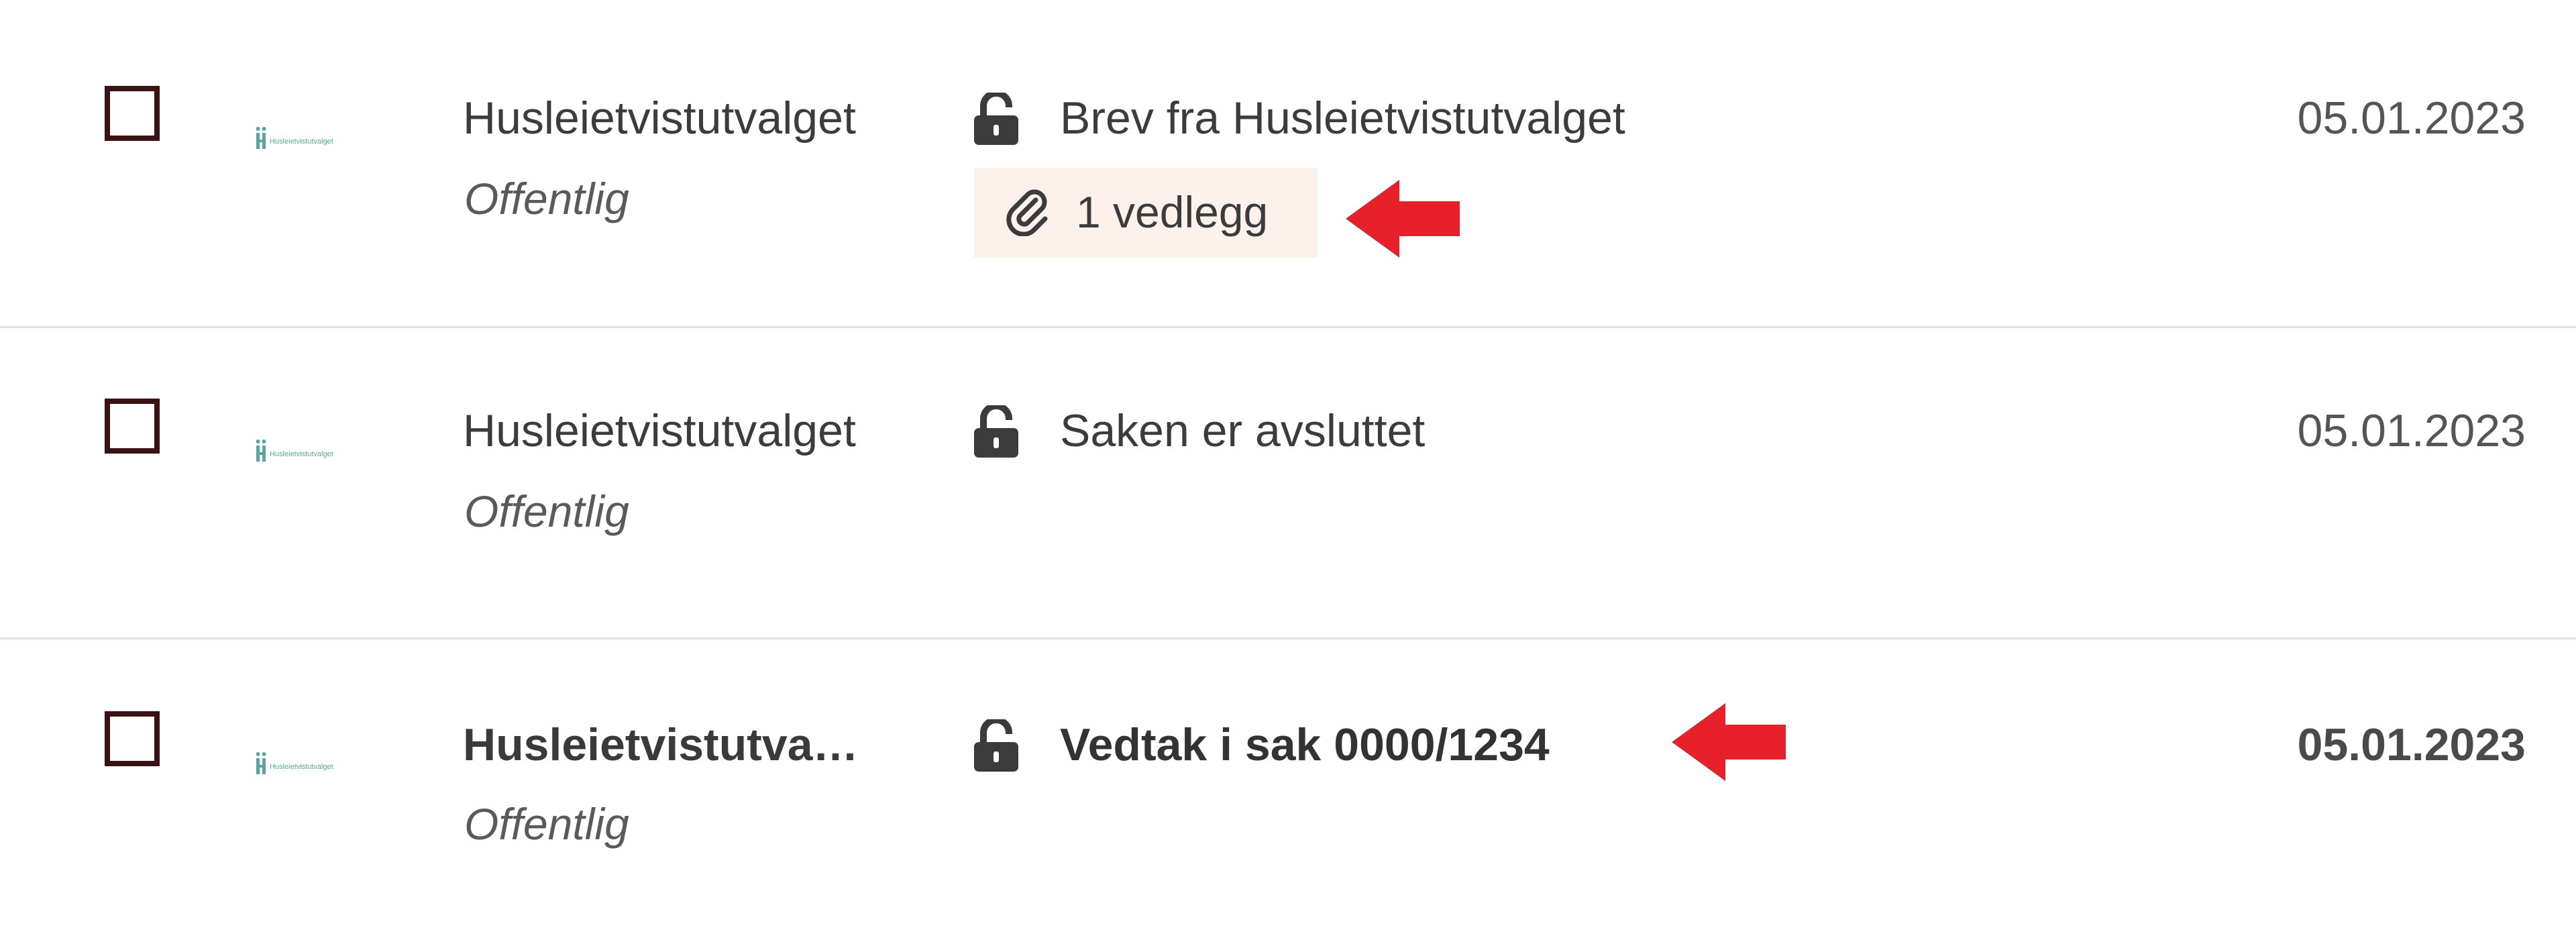  I want to click on message-subject: Saken er avsluttet, so click(1242, 431).